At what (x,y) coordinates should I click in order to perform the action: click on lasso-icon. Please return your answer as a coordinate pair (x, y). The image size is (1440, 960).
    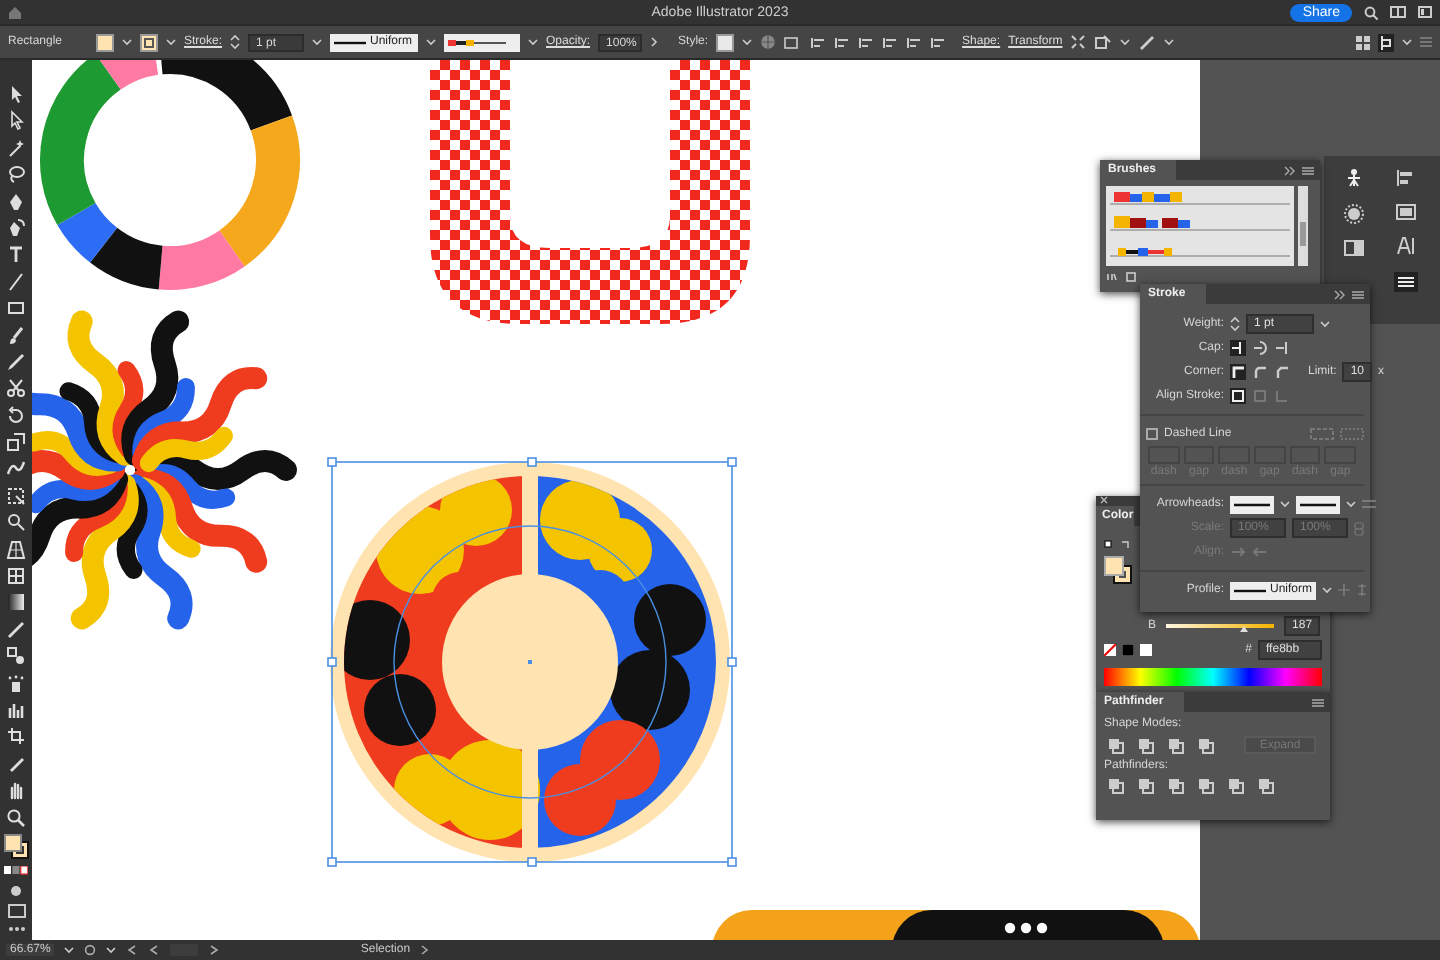
    Looking at the image, I should click on (16, 174).